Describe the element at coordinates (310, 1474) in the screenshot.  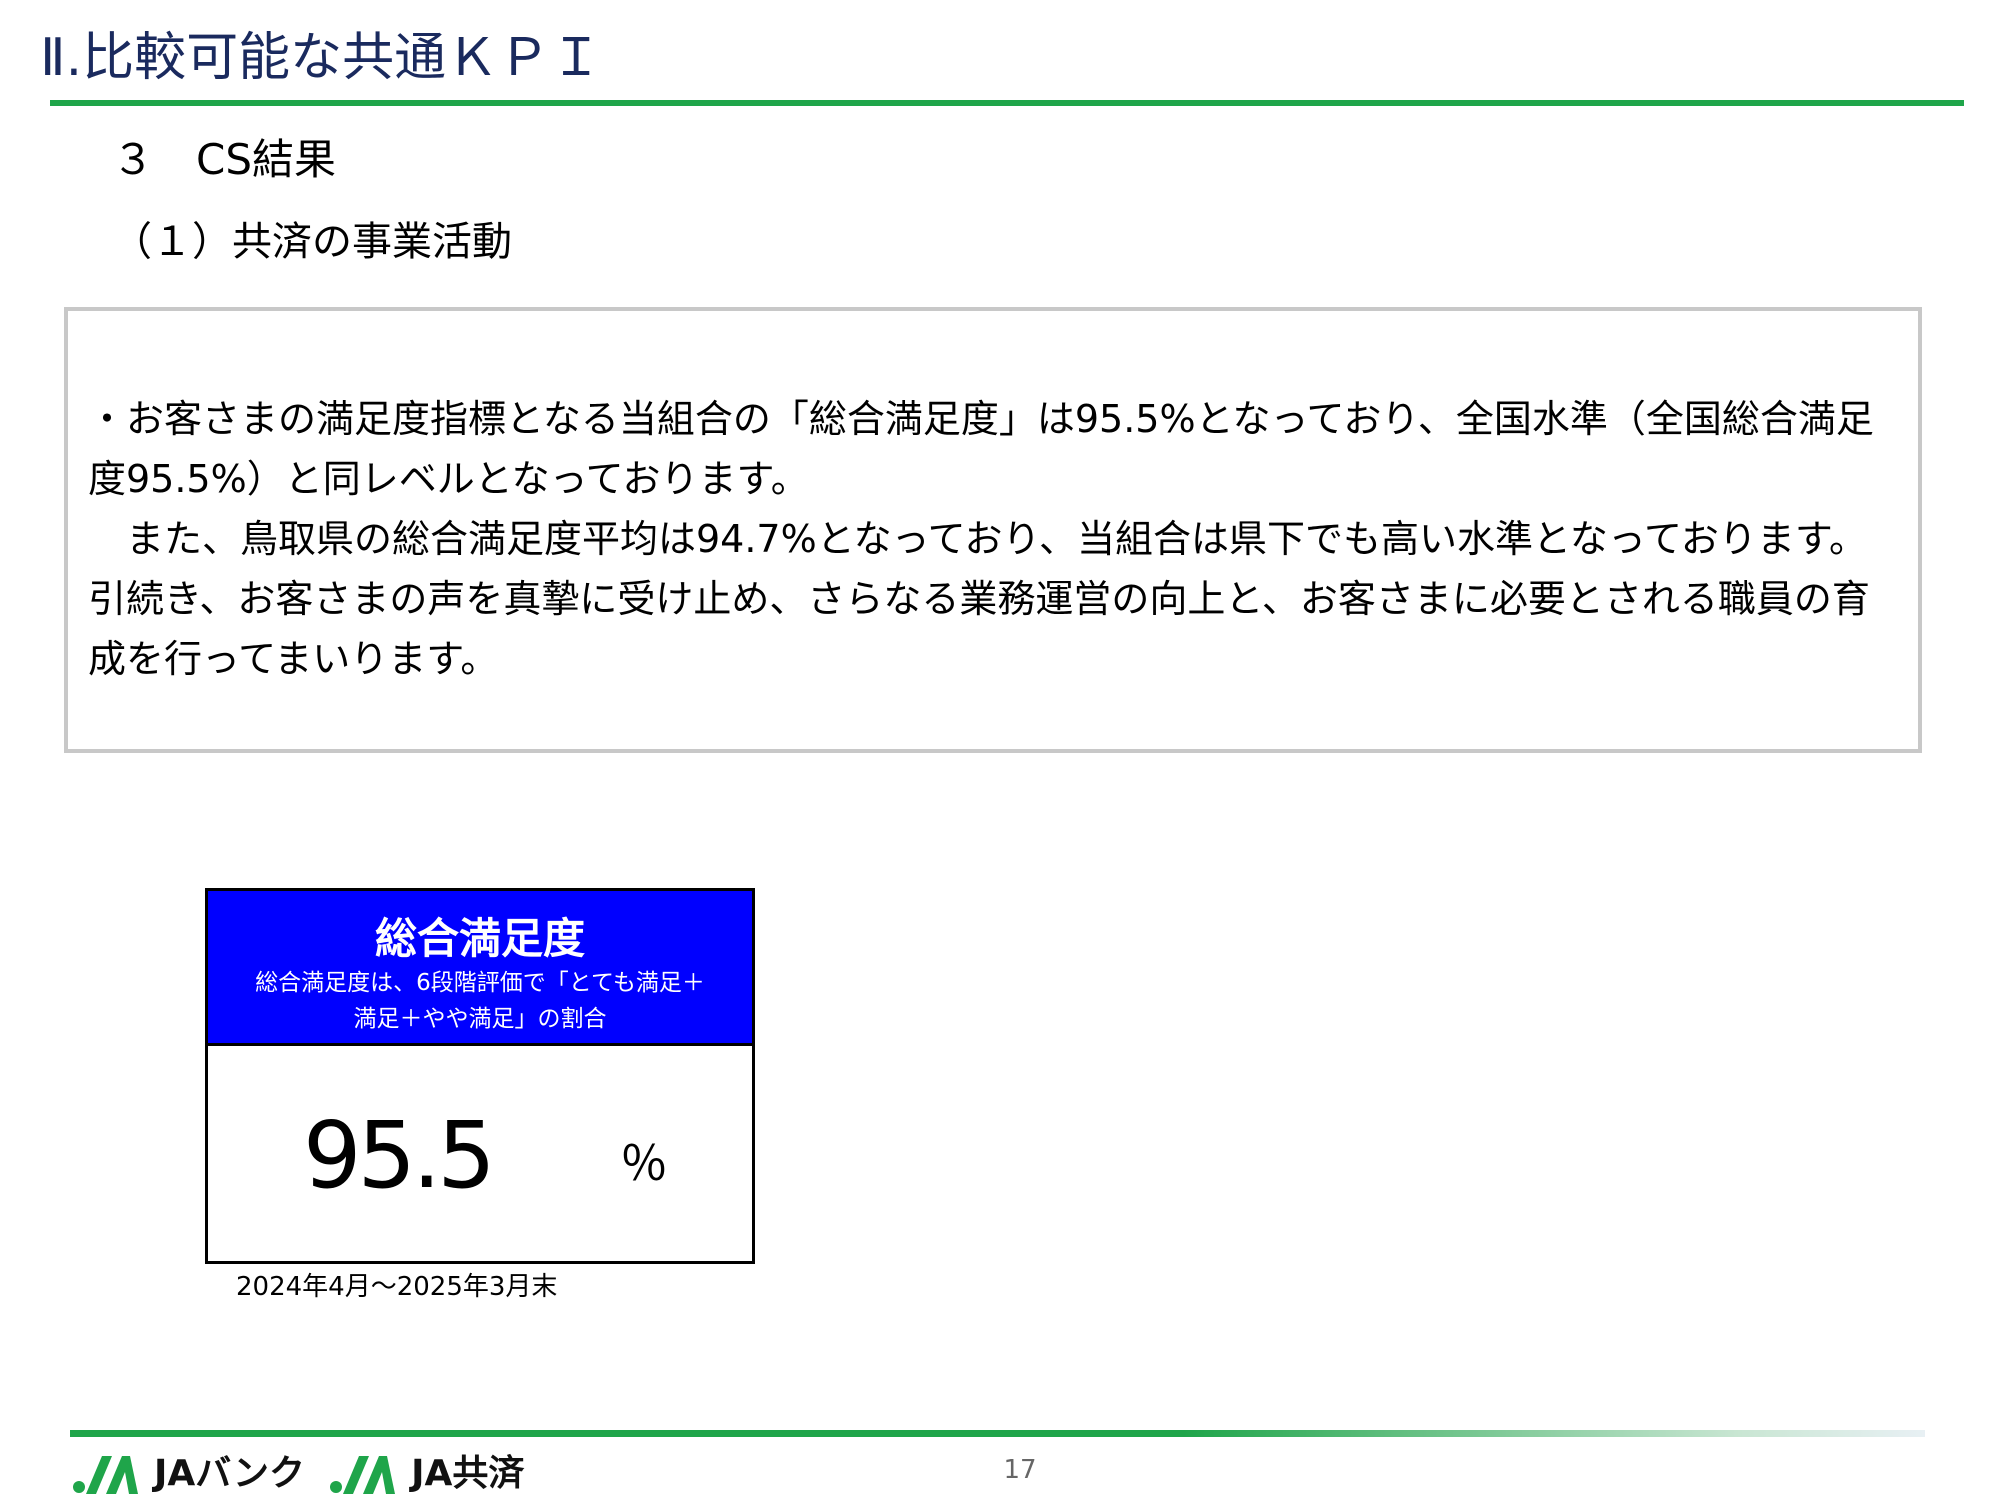
I see `footer-logos: JAバンク JA共済` at that location.